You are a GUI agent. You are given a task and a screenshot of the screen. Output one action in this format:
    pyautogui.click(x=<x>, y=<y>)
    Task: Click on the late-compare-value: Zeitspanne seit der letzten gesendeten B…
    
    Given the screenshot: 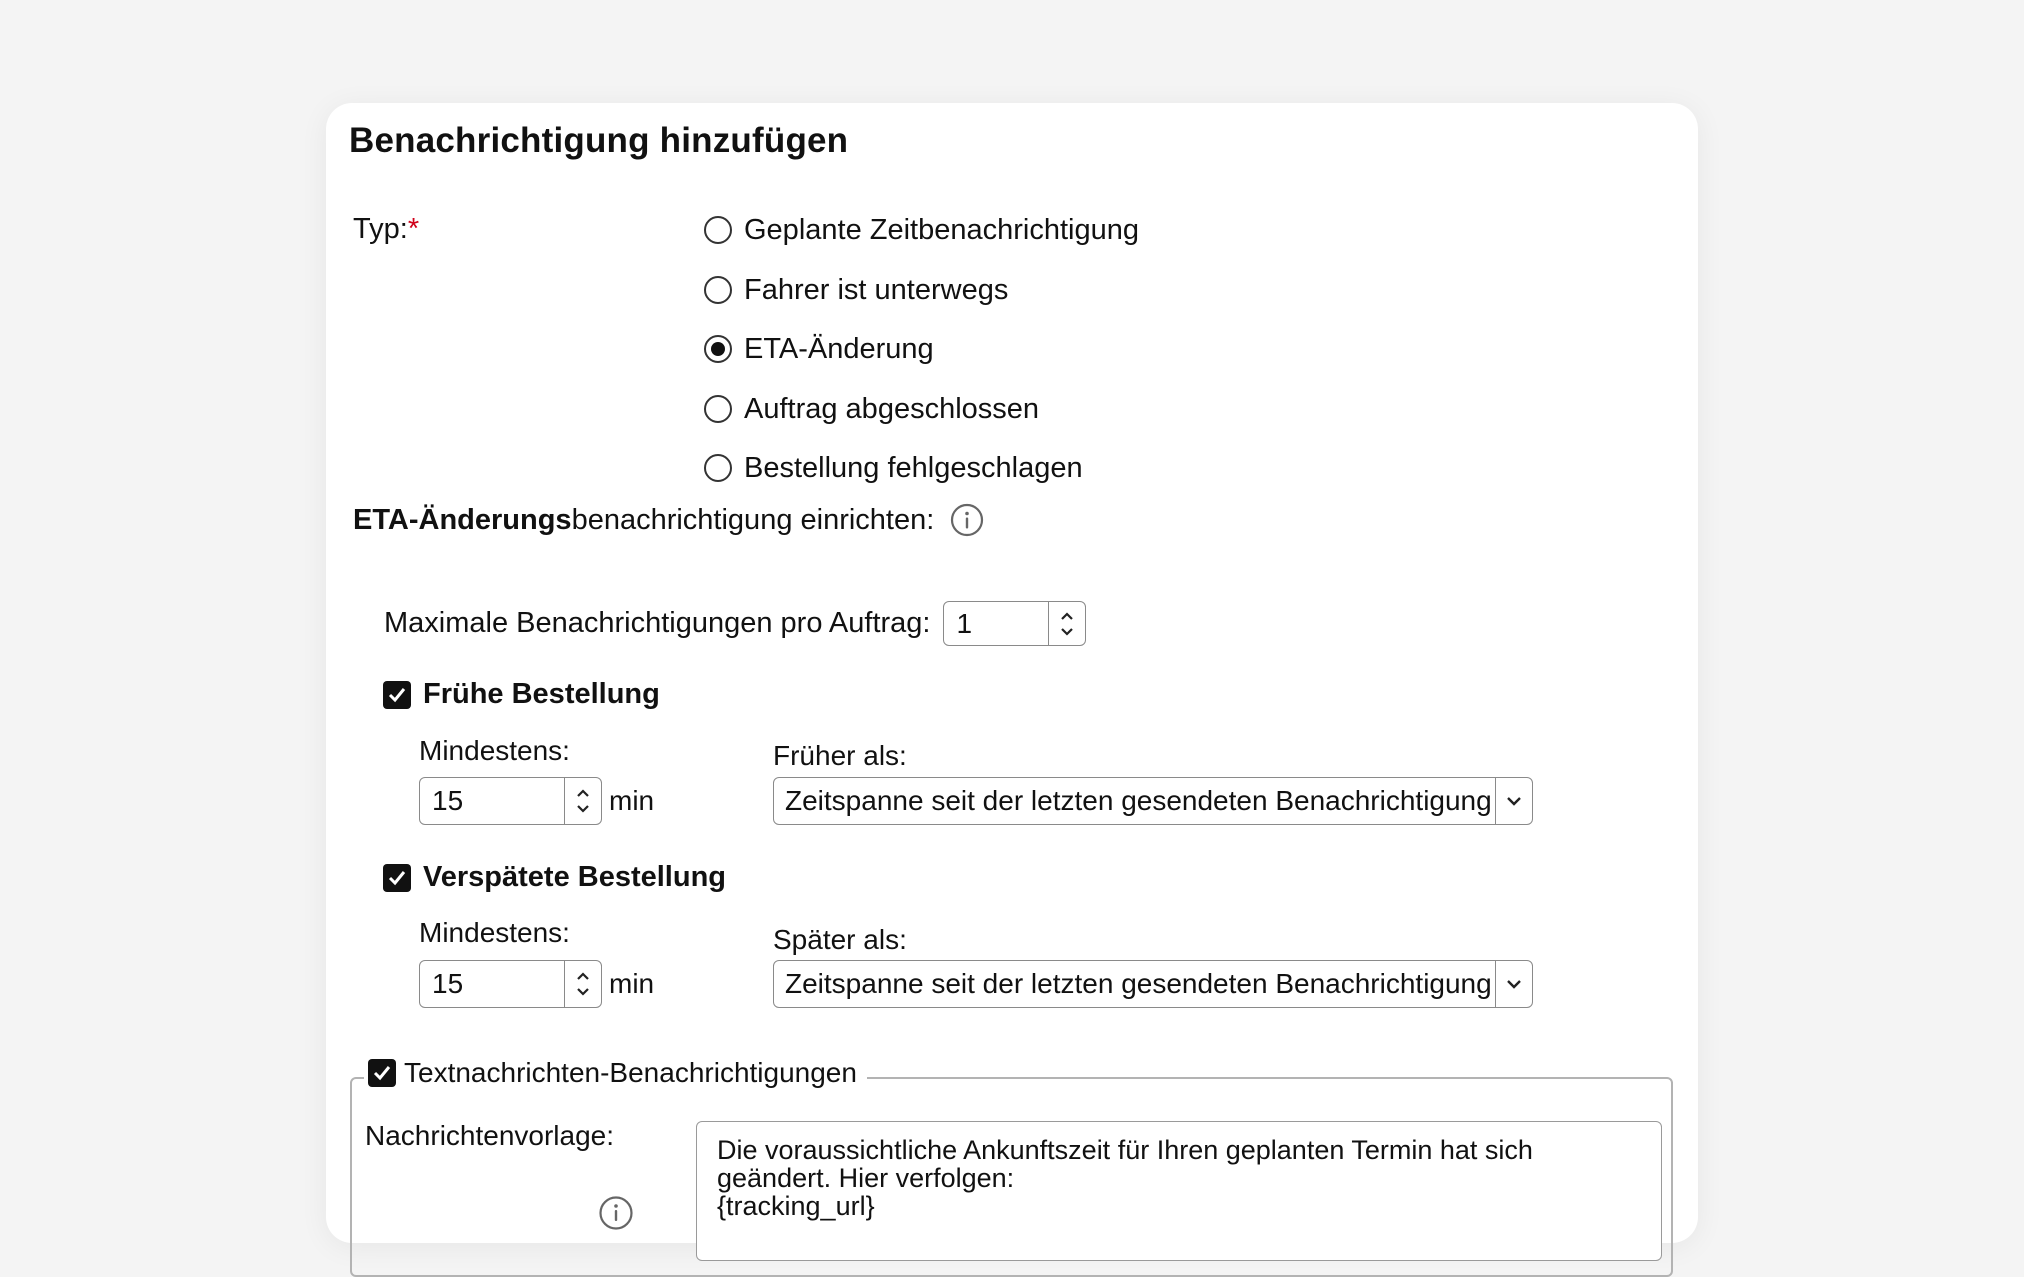 What is the action you would take?
    pyautogui.click(x=1134, y=984)
    